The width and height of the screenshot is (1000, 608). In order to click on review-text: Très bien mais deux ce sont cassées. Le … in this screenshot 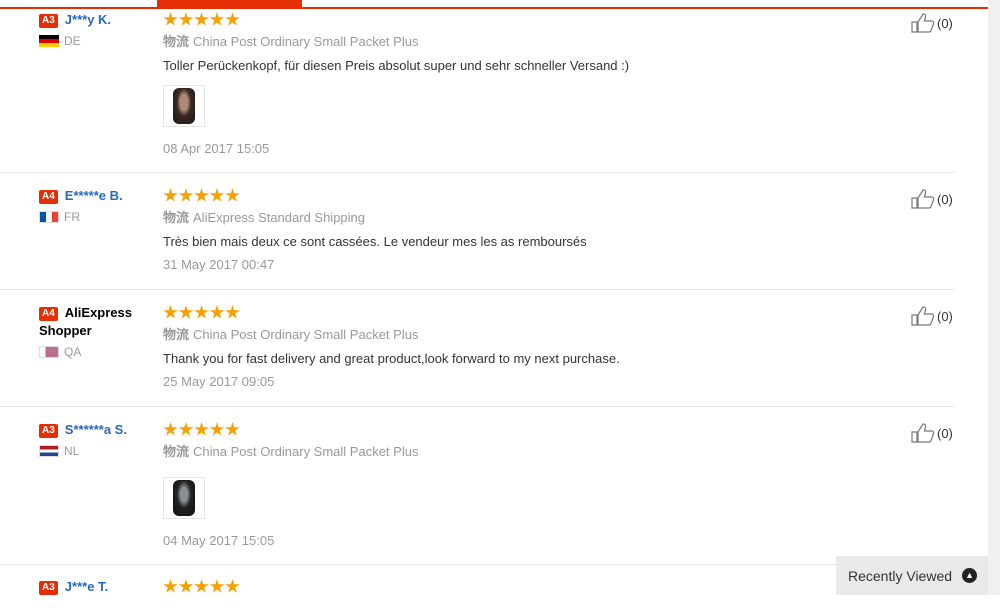, I will do `click(375, 241)`.